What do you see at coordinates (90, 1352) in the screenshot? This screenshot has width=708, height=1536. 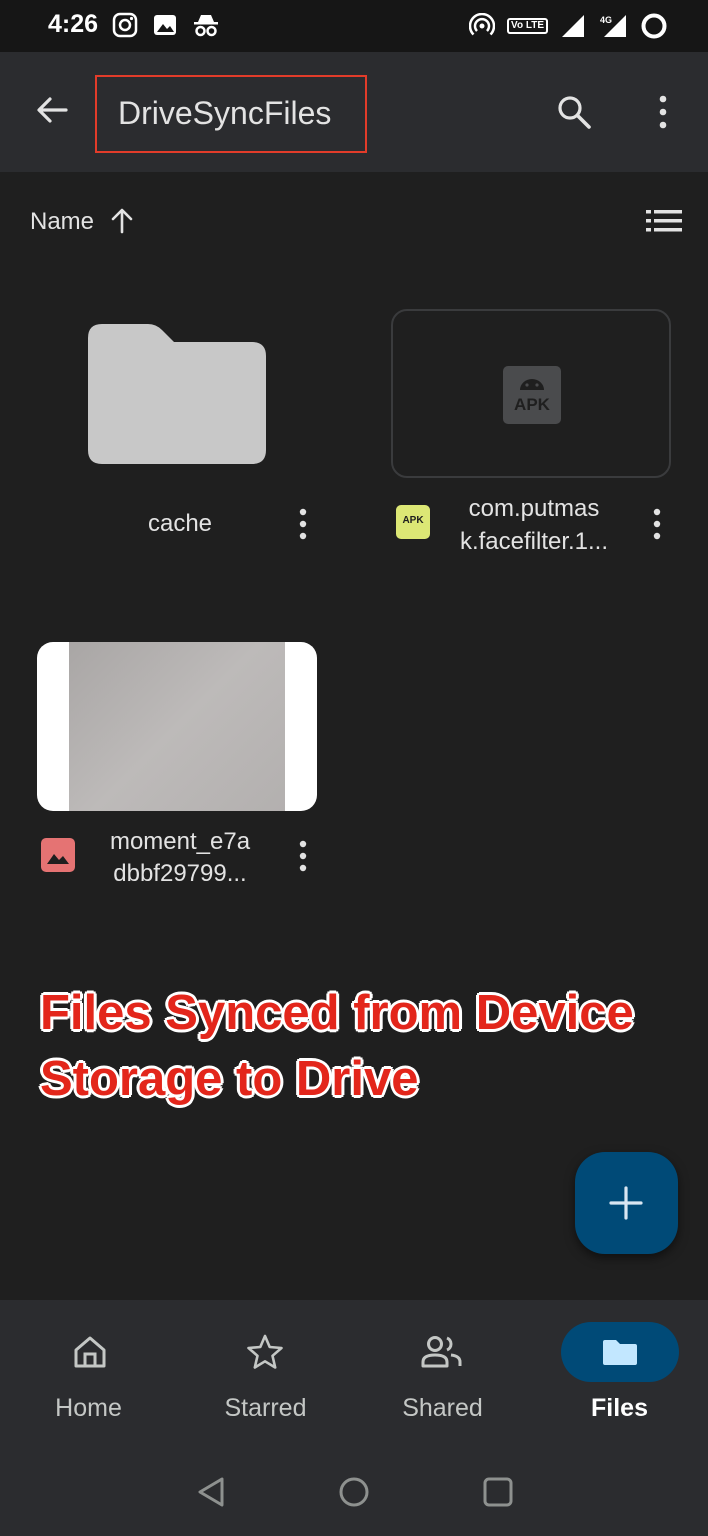 I see `home-icon` at bounding box center [90, 1352].